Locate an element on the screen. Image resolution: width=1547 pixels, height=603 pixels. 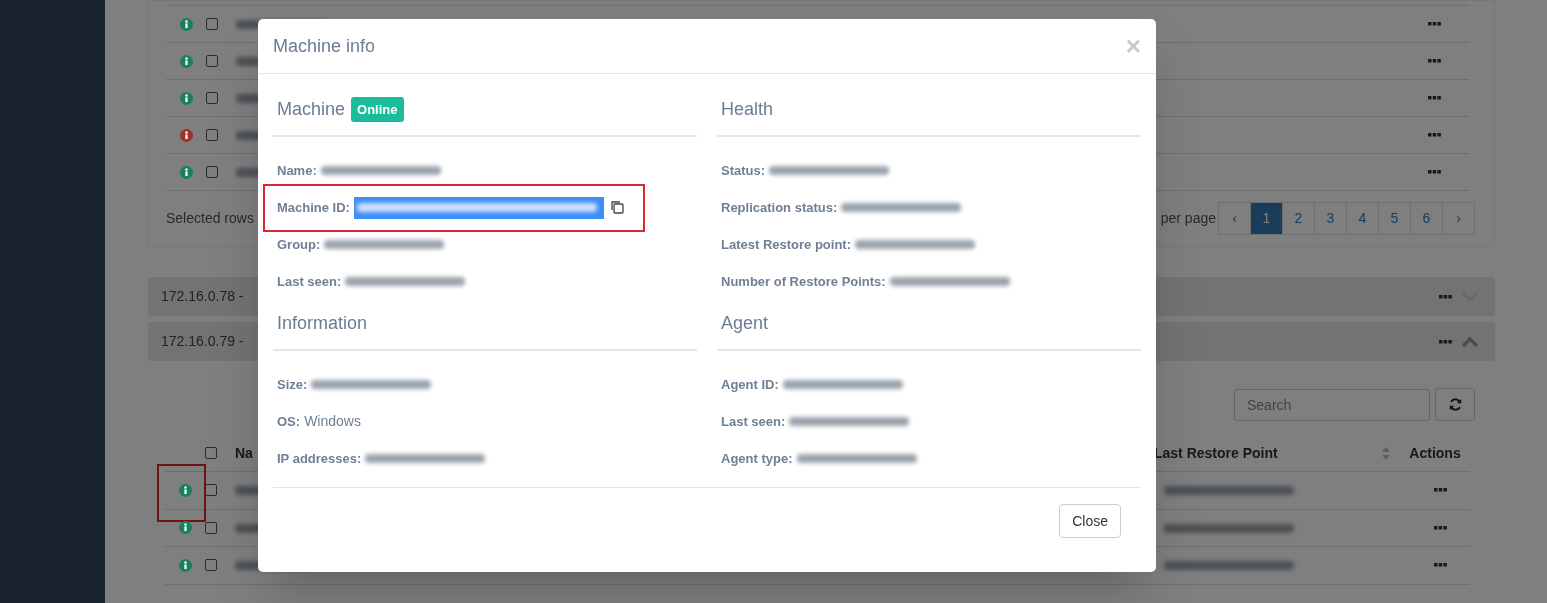
column-header: Actions is located at coordinates (1435, 453).